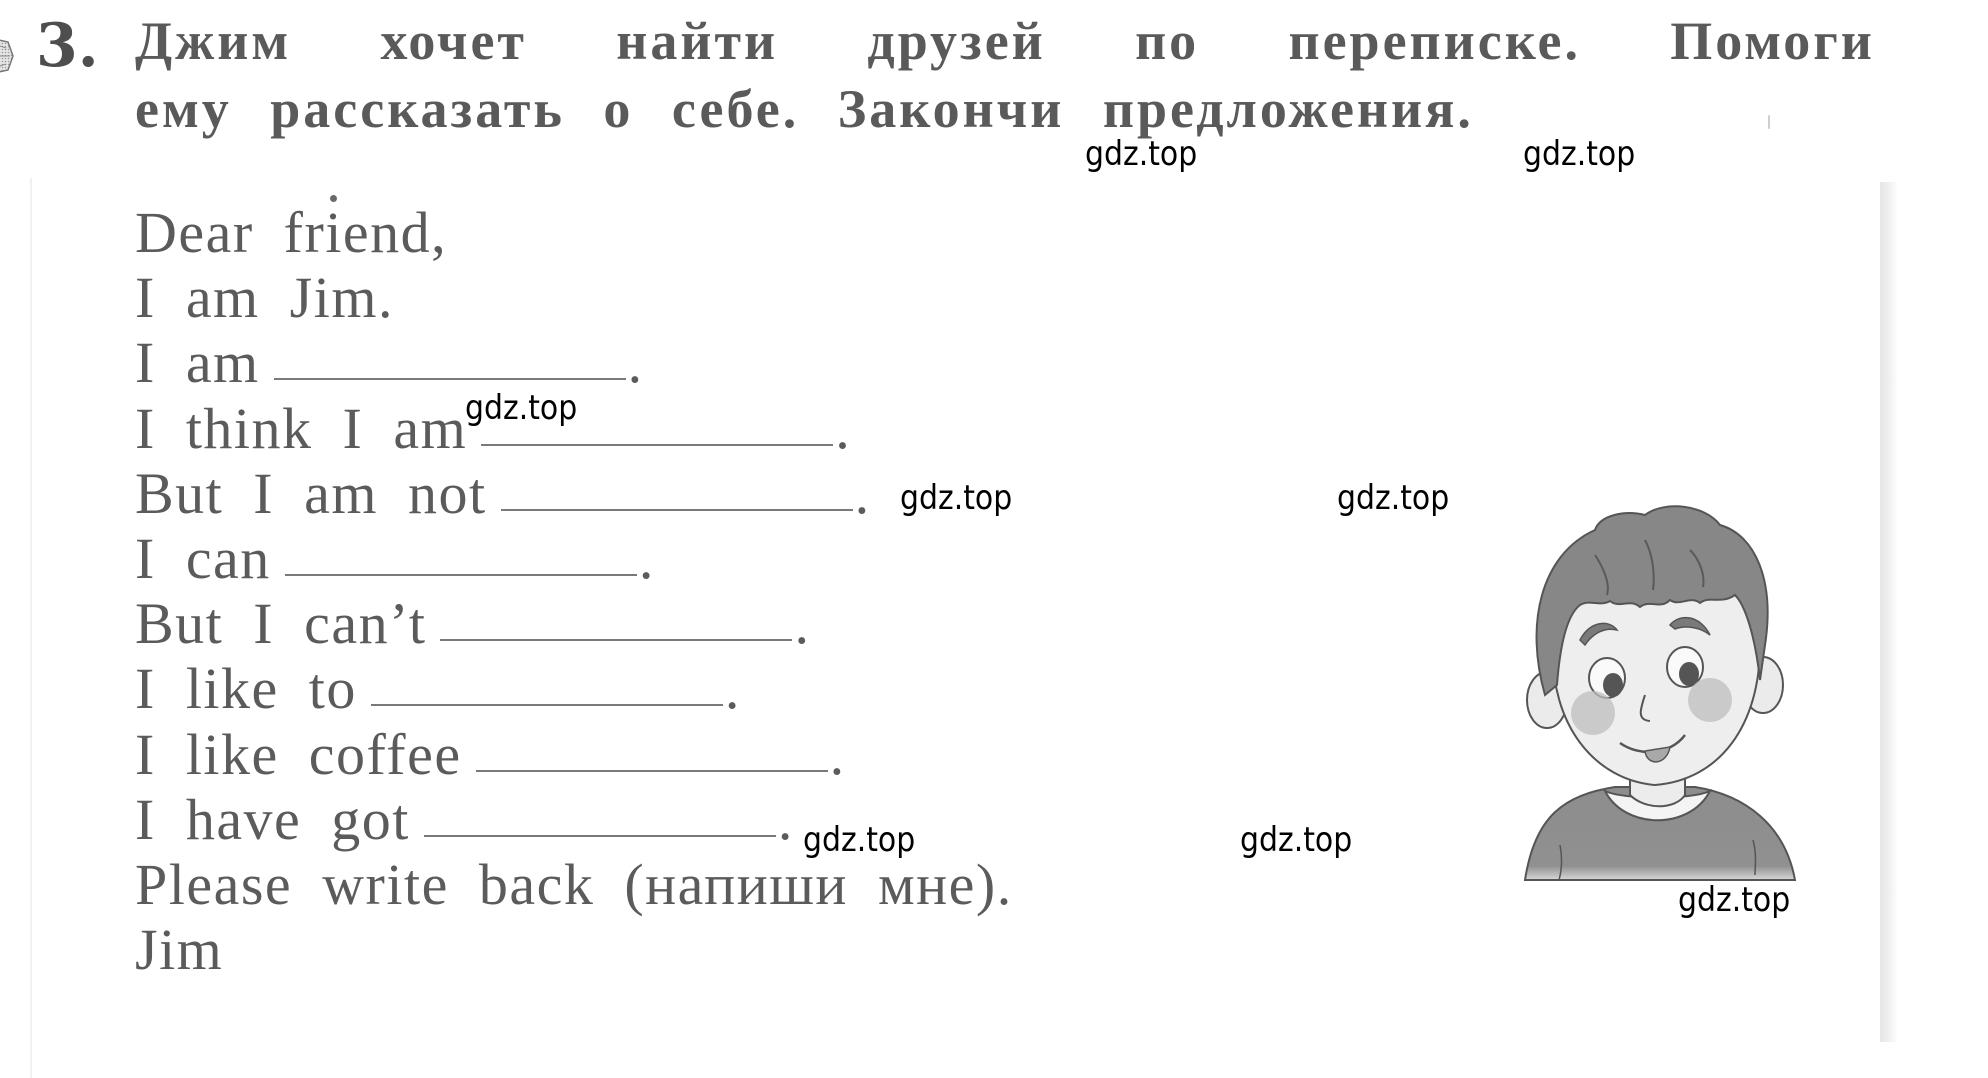 This screenshot has width=1988, height=1078. Describe the element at coordinates (203, 558) in the screenshot. I see `letter-text: I can` at that location.